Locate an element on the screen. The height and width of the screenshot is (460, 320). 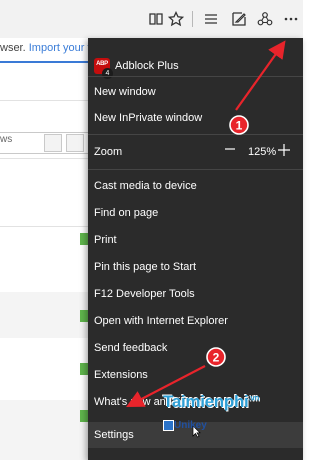
menu-item-new-inprivate-window: New InPrivate window is located at coordinates (195, 118).